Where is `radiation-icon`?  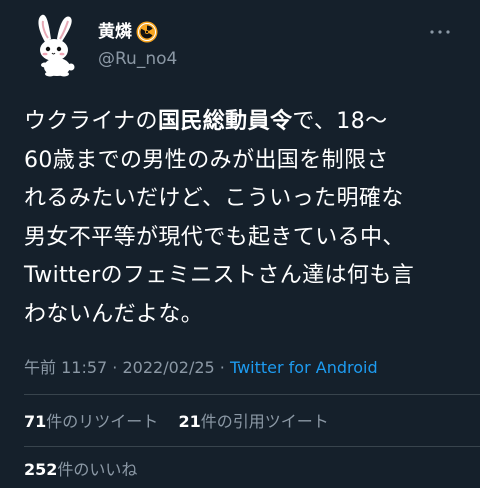
radiation-icon is located at coordinates (147, 32).